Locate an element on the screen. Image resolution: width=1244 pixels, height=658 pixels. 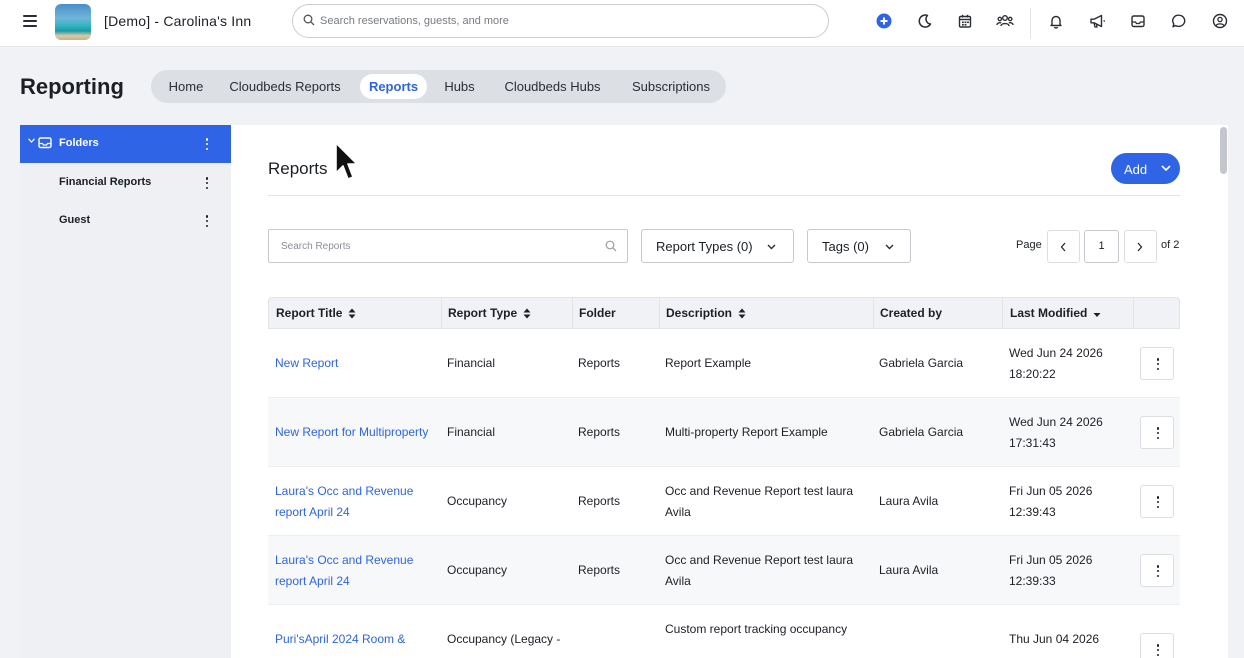
report-search-input is located at coordinates (436, 246).